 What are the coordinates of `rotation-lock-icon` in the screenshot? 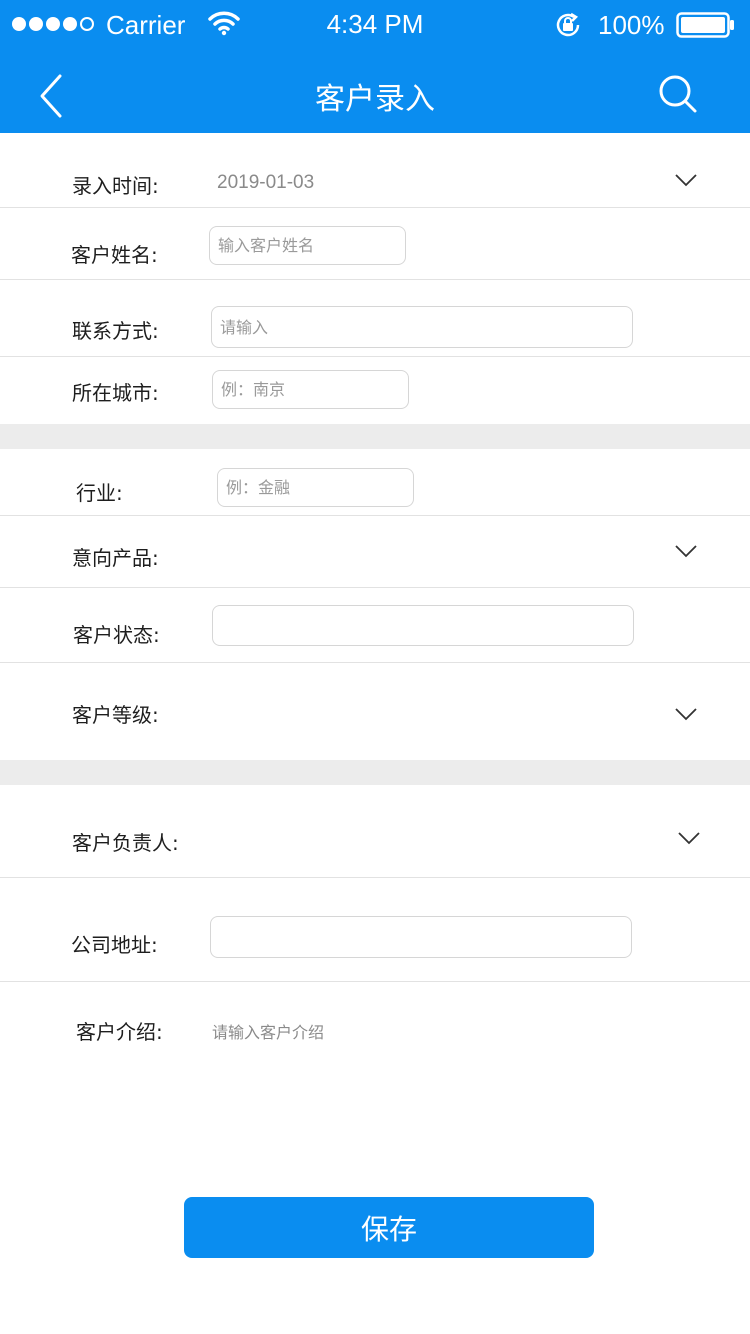 It's located at (568, 24).